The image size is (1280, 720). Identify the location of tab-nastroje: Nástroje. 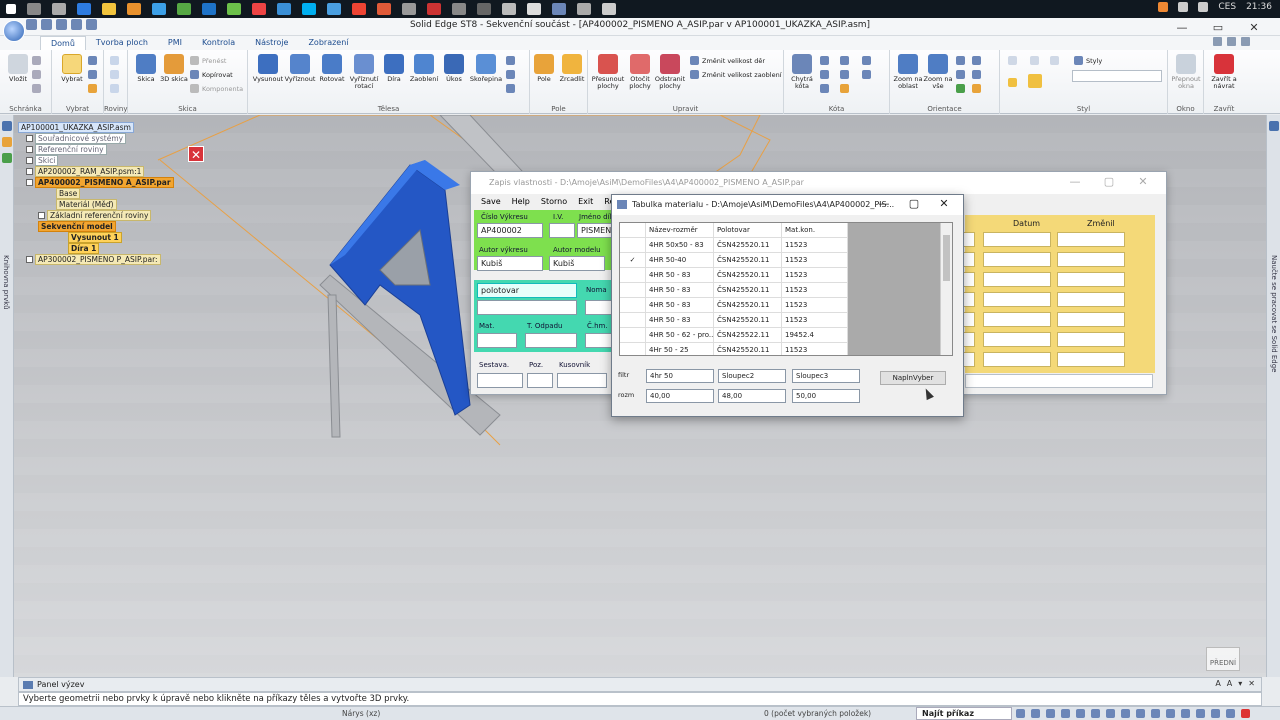
(271, 43).